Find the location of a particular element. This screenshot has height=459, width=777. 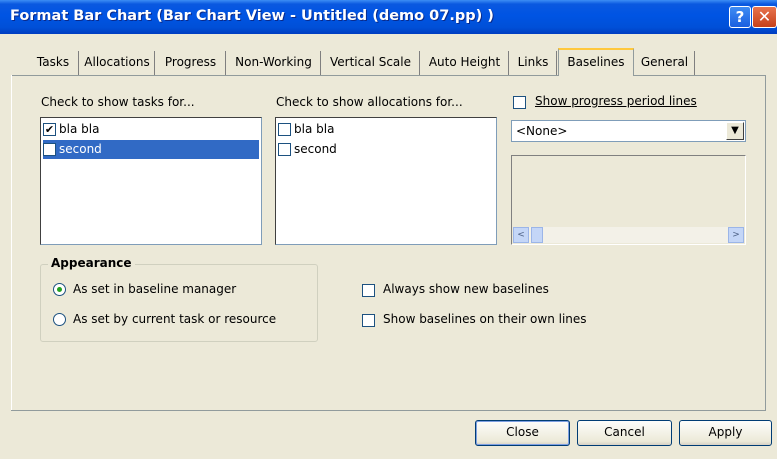

tab-panel-border-left is located at coordinates (11, 243).